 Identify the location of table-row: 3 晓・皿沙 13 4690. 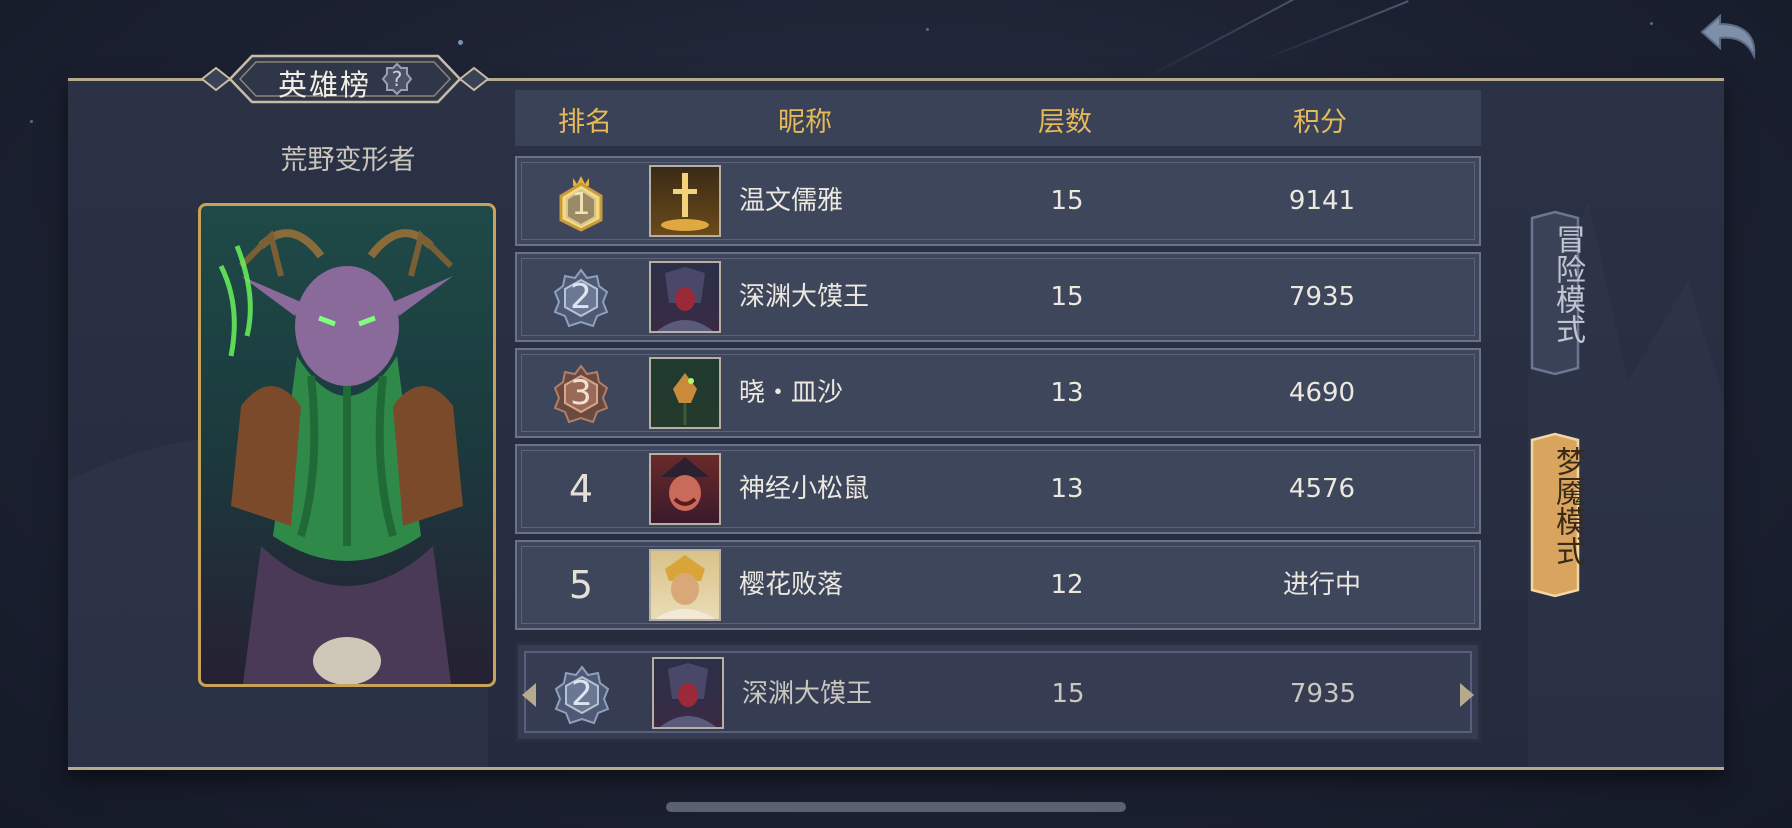
(998, 393).